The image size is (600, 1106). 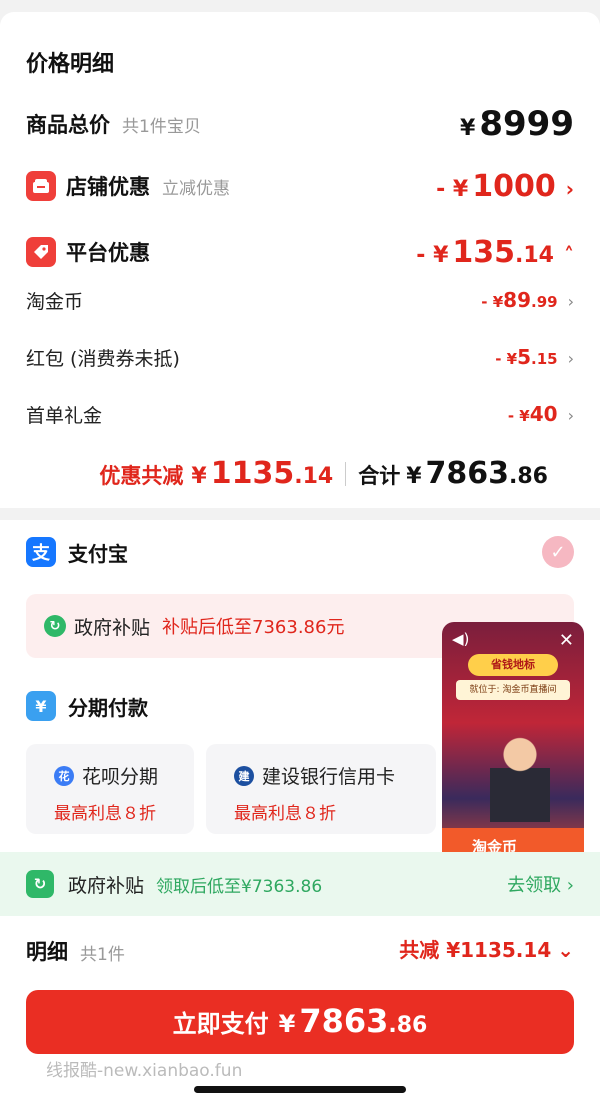 What do you see at coordinates (120, 777) in the screenshot?
I see `installment-option-name: 花呗分期` at bounding box center [120, 777].